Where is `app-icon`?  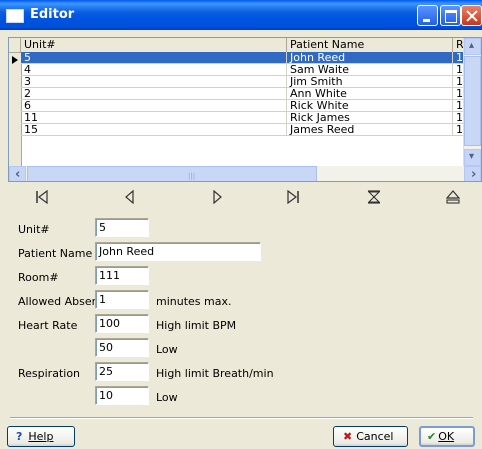 app-icon is located at coordinates (15, 16).